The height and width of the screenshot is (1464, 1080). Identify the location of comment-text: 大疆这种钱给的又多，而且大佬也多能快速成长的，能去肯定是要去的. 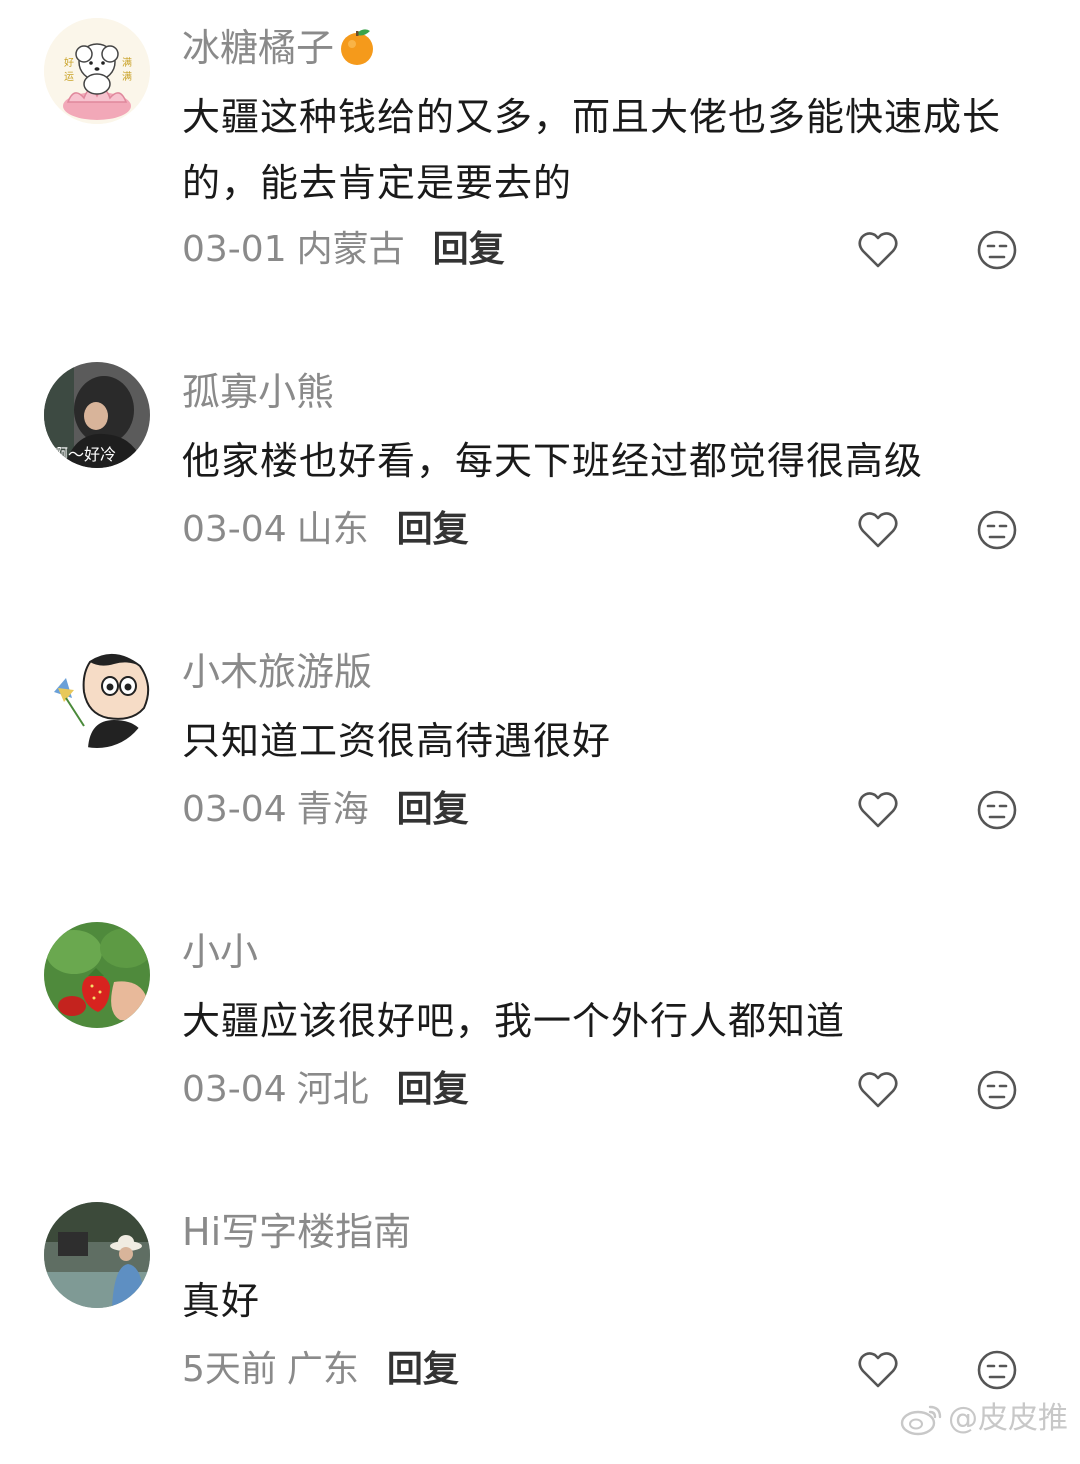
(592, 150).